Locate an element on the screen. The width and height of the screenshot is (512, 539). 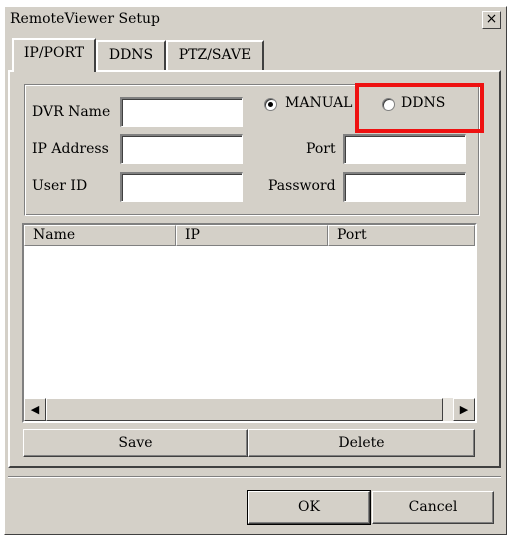
ip-address-label: IP Address is located at coordinates (70, 149).